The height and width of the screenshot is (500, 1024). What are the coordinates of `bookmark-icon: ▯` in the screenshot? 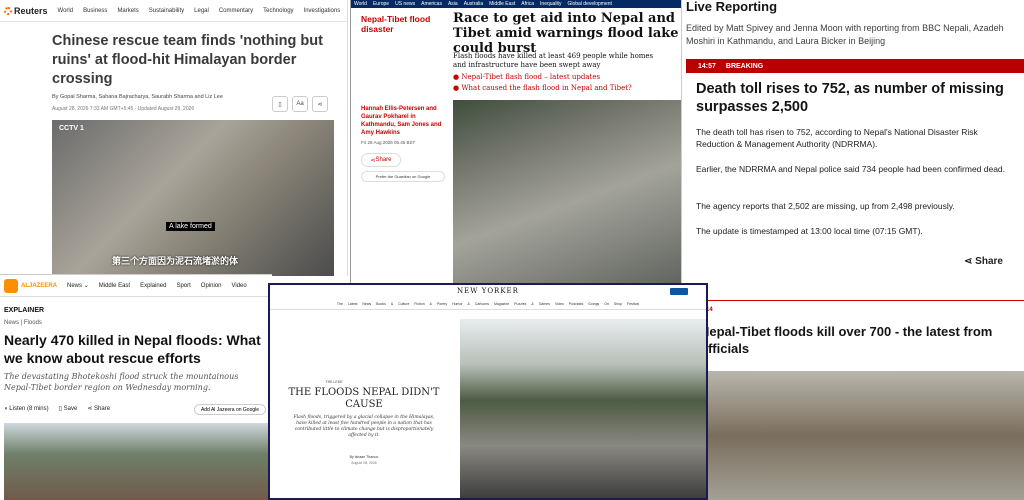 It's located at (280, 104).